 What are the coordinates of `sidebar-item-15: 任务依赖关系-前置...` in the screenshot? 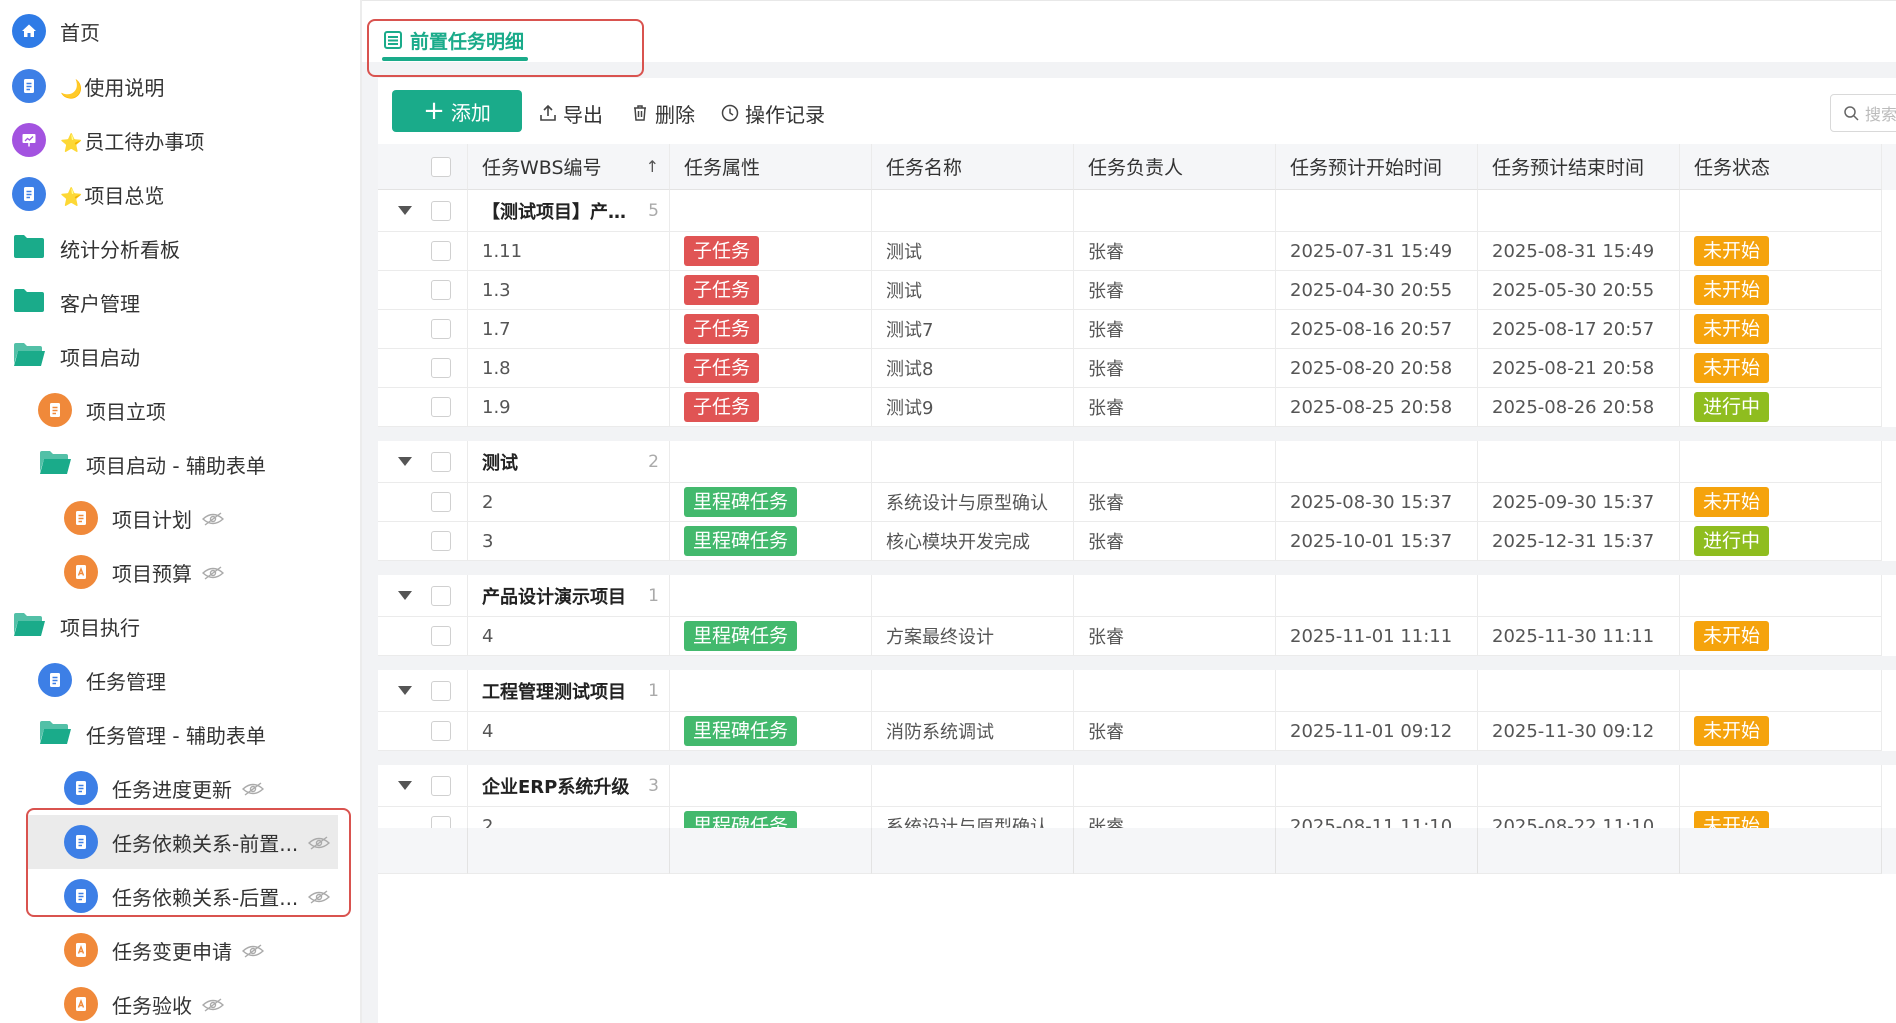 It's located at (183, 842).